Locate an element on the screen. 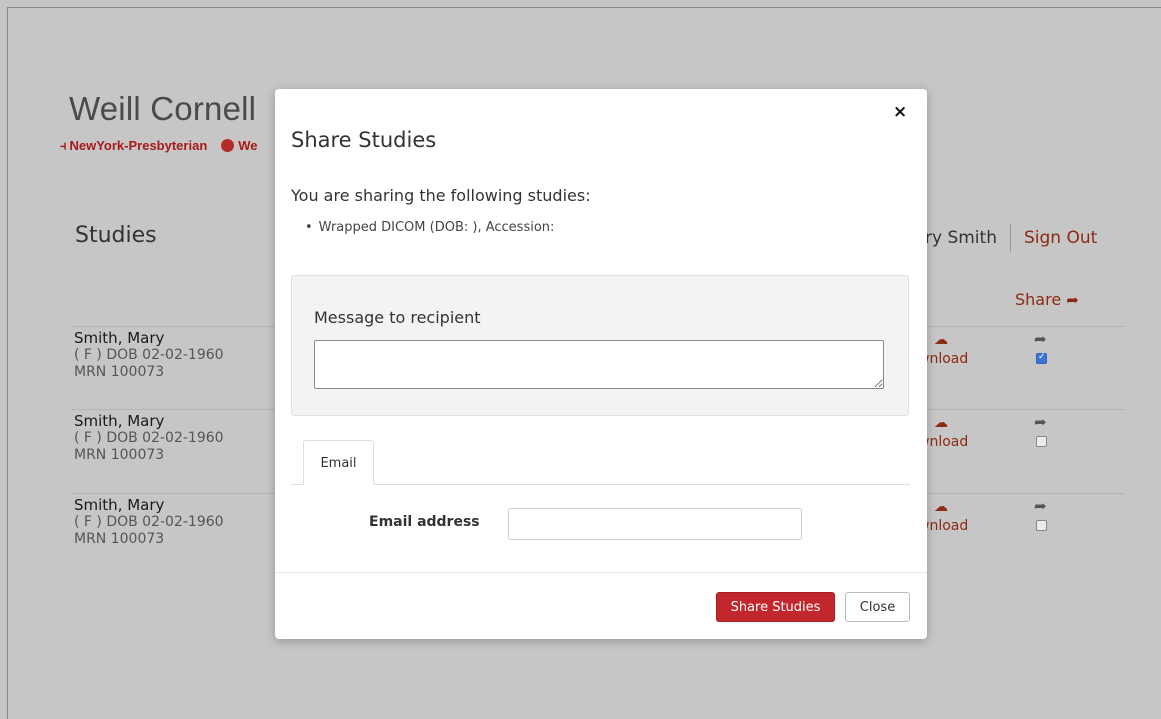  shared-study-item: Wrapped DICOM (DOB: ), Accession: is located at coordinates (430, 227).